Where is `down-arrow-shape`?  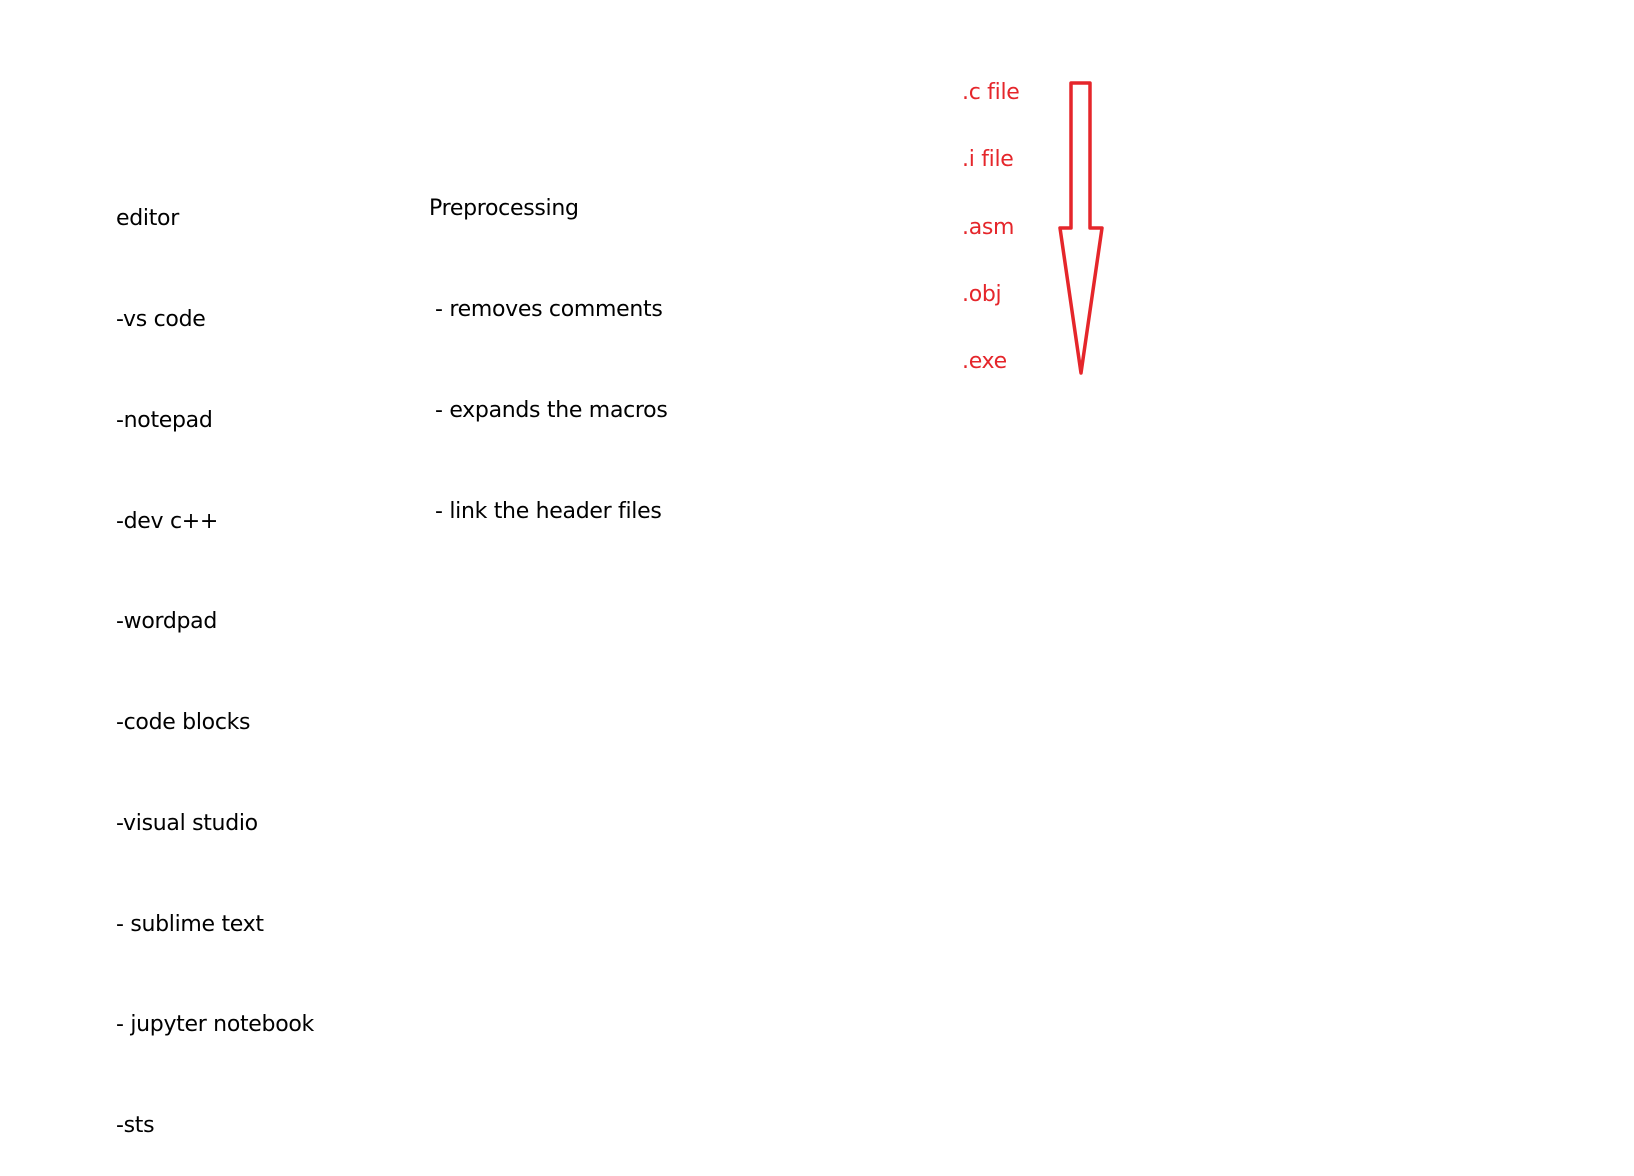 down-arrow-shape is located at coordinates (1081, 228).